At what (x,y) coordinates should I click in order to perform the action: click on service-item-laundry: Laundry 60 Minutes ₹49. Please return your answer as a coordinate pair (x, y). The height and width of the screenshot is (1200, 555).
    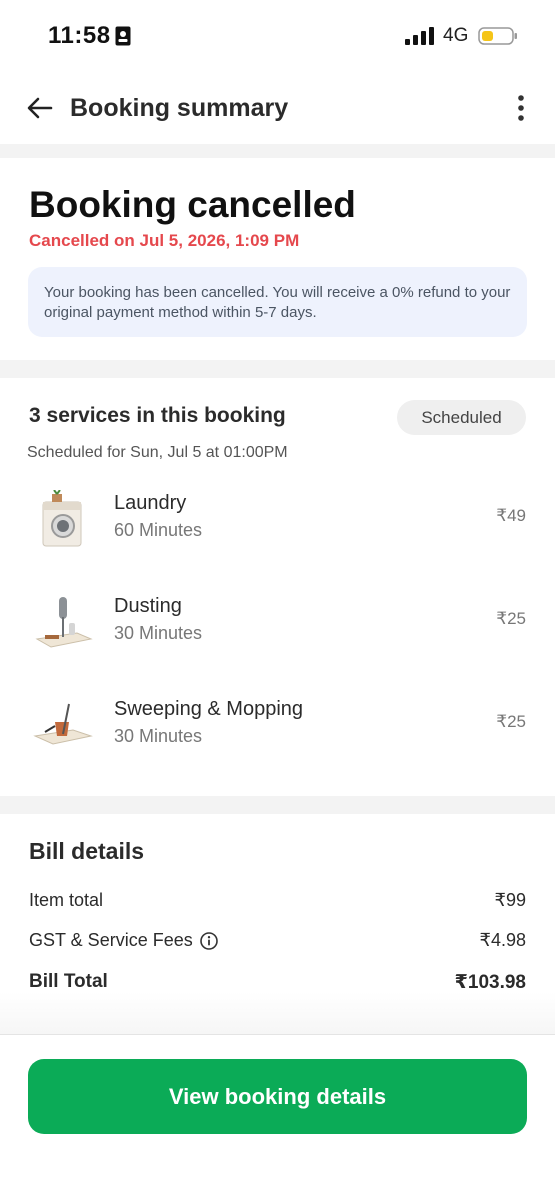
    Looking at the image, I should click on (277, 530).